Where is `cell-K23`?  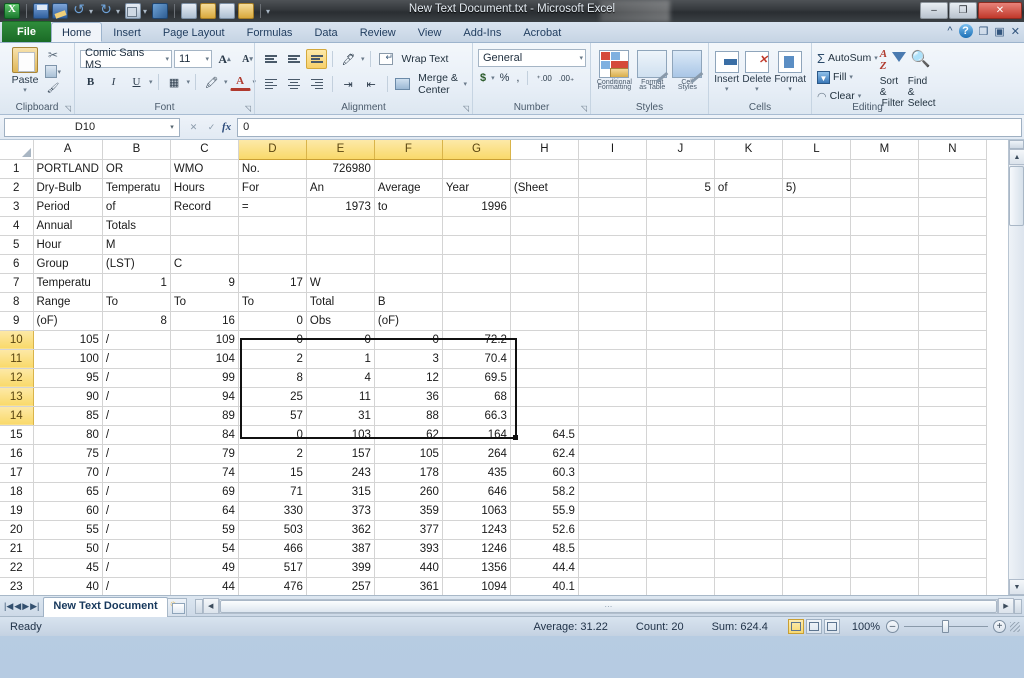
cell-K23 is located at coordinates (748, 586).